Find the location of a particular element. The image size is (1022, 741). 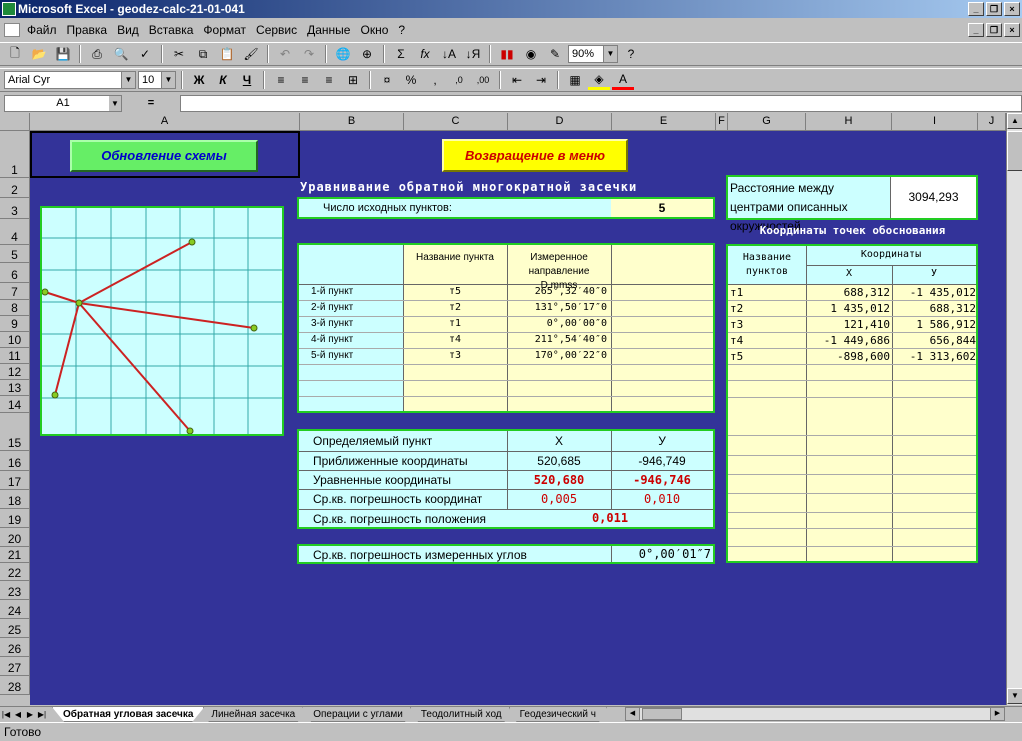

menu-data: Данные is located at coordinates (328, 30).